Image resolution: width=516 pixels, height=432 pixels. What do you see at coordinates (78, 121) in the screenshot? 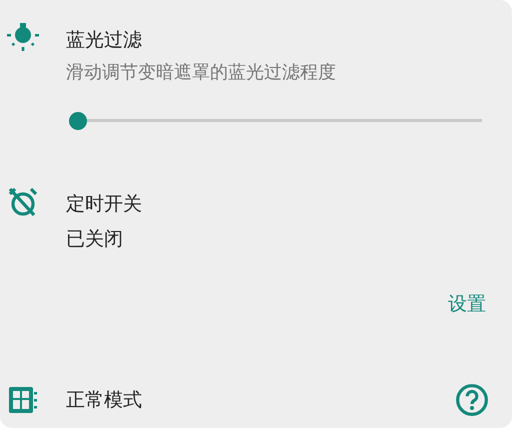
I see `slider-thumb` at bounding box center [78, 121].